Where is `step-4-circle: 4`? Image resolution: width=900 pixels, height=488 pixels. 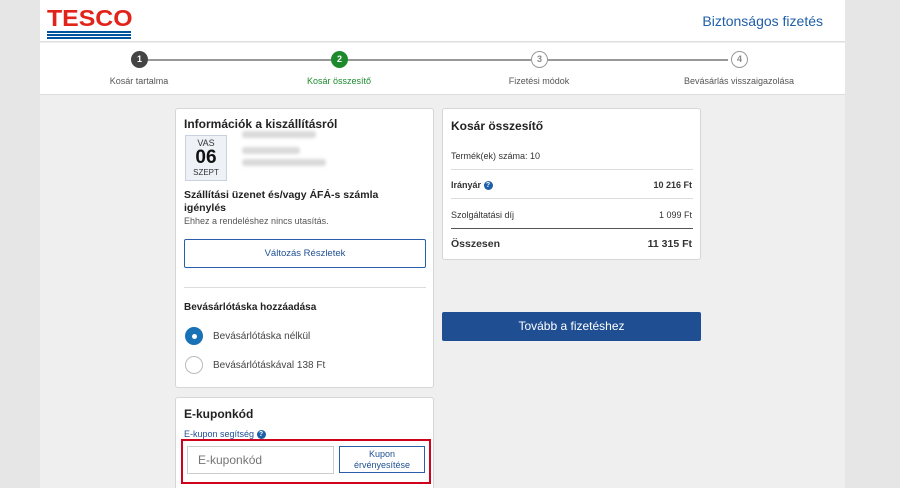
step-4-circle: 4 is located at coordinates (739, 59).